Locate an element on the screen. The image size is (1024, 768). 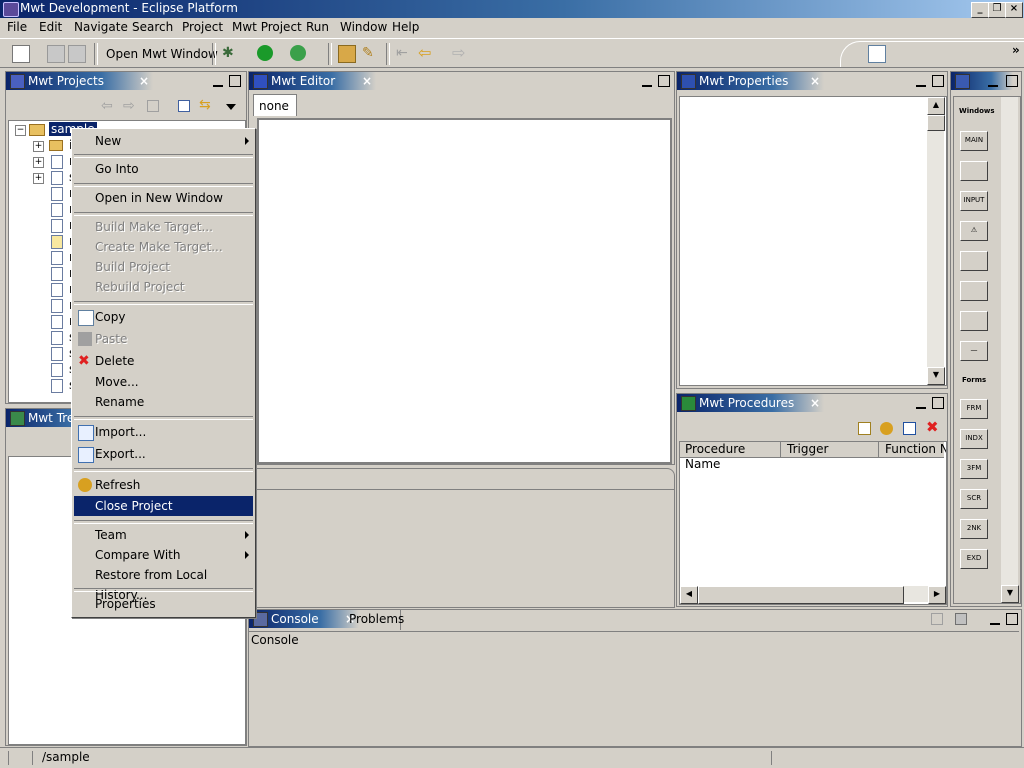
palette-item-exd: EXD is located at coordinates (974, 559).